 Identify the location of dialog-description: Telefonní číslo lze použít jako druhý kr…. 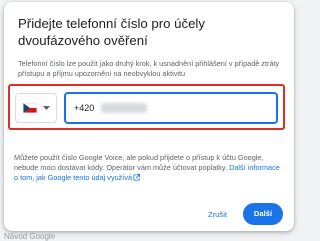
(149, 68).